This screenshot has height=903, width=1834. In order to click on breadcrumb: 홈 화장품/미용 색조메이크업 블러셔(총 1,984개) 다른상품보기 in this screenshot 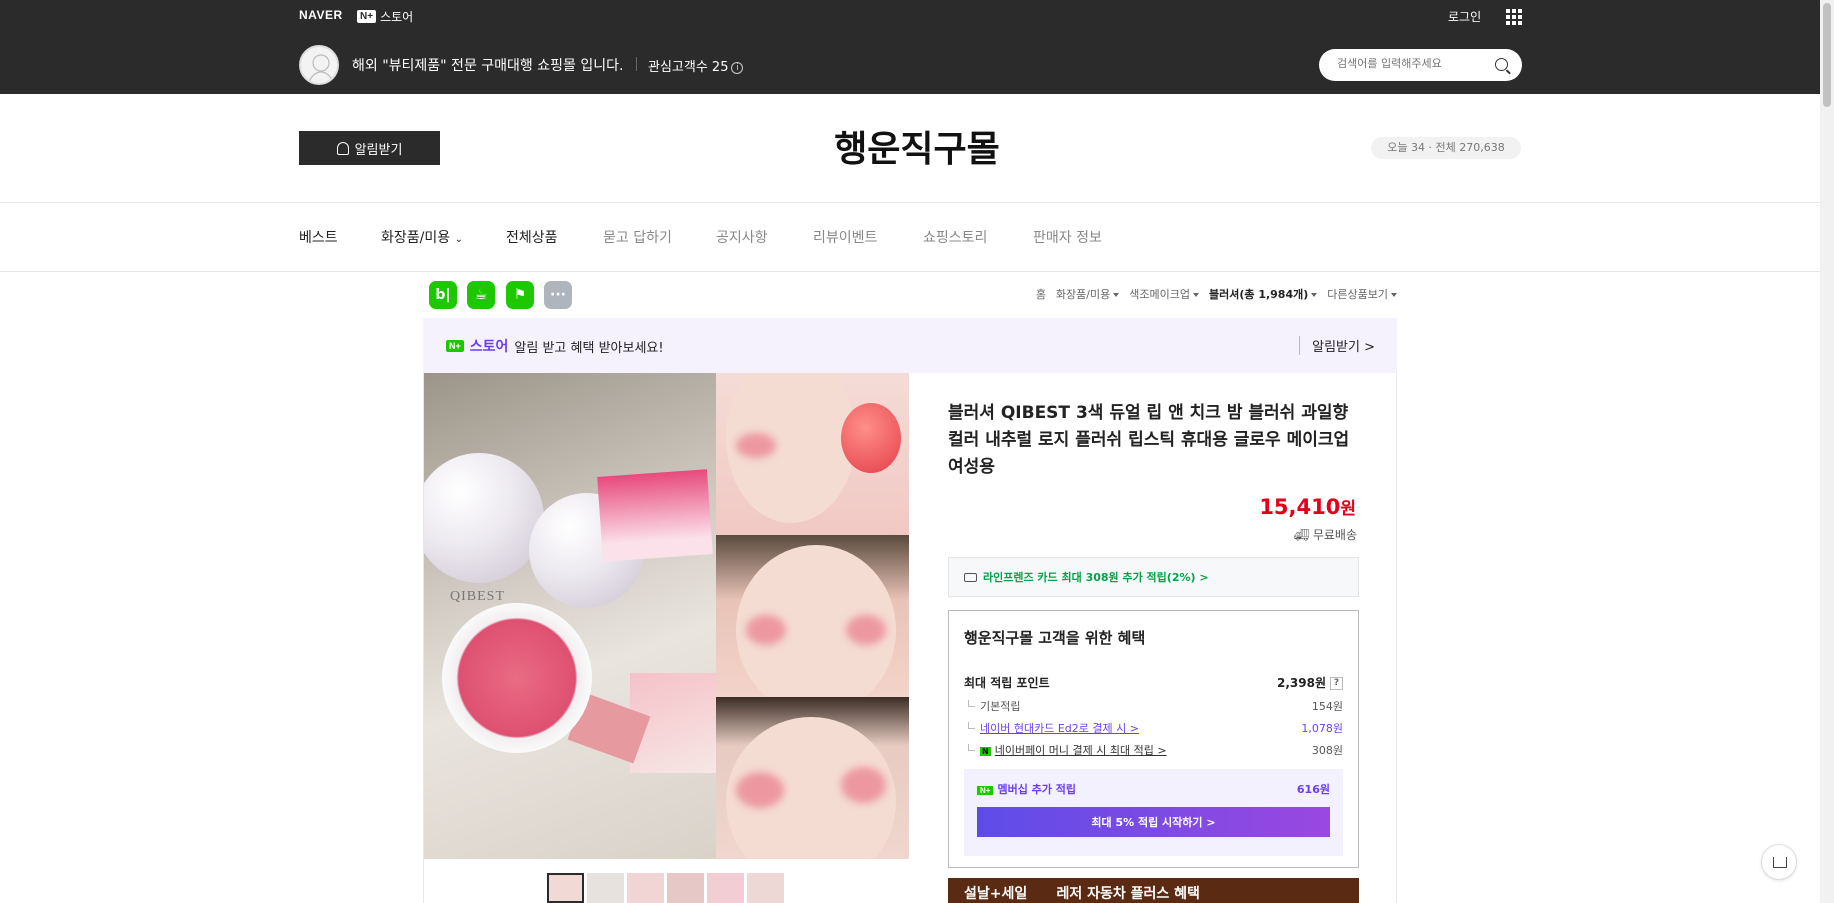, I will do `click(1216, 294)`.